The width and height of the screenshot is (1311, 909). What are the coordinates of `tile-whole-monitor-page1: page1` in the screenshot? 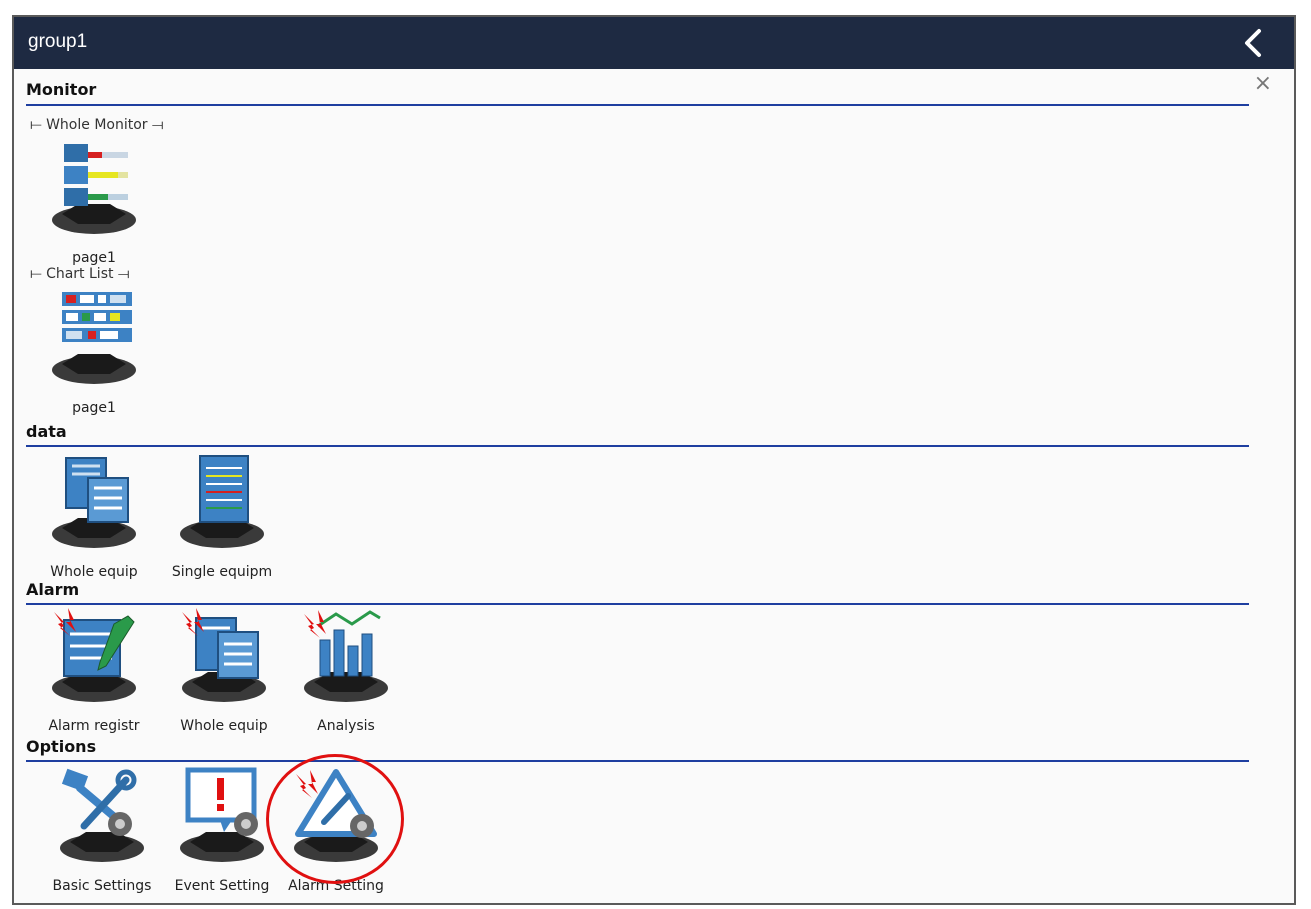 It's located at (94, 206).